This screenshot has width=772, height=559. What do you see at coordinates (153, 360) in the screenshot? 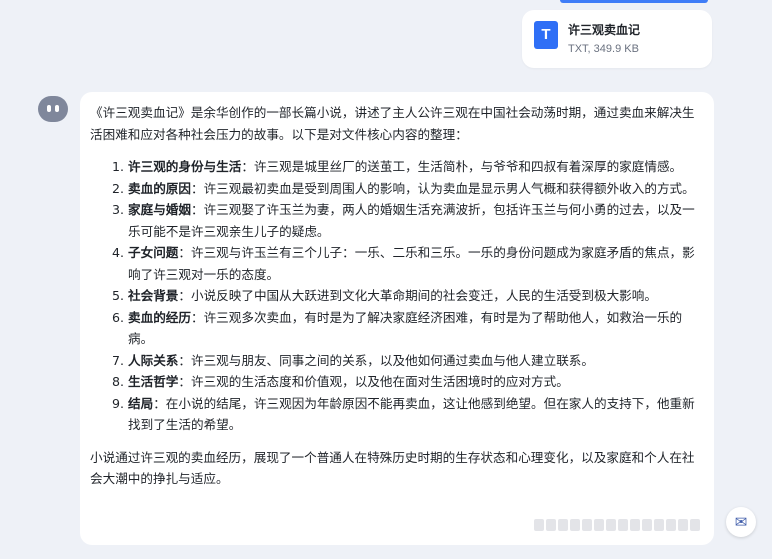
I see `item-term: 人际关系` at bounding box center [153, 360].